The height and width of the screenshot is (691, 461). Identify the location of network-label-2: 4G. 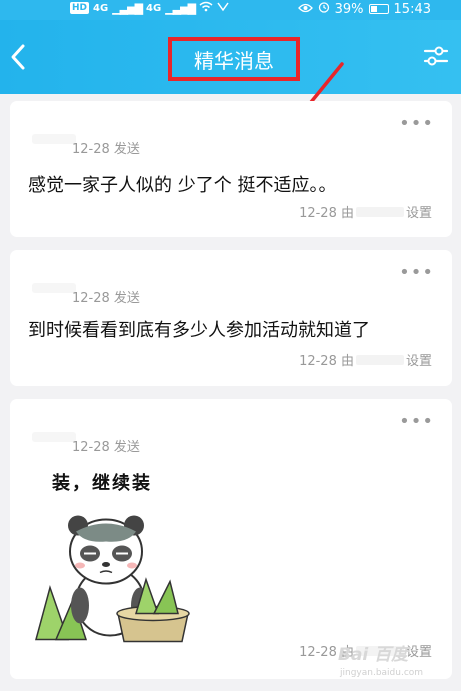
(154, 8).